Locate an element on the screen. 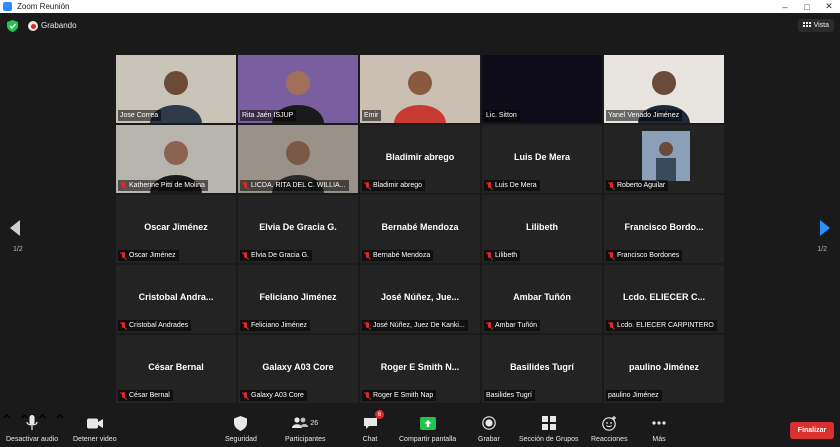 This screenshot has width=840, height=447. security-button: Seguridad is located at coordinates (241, 428).